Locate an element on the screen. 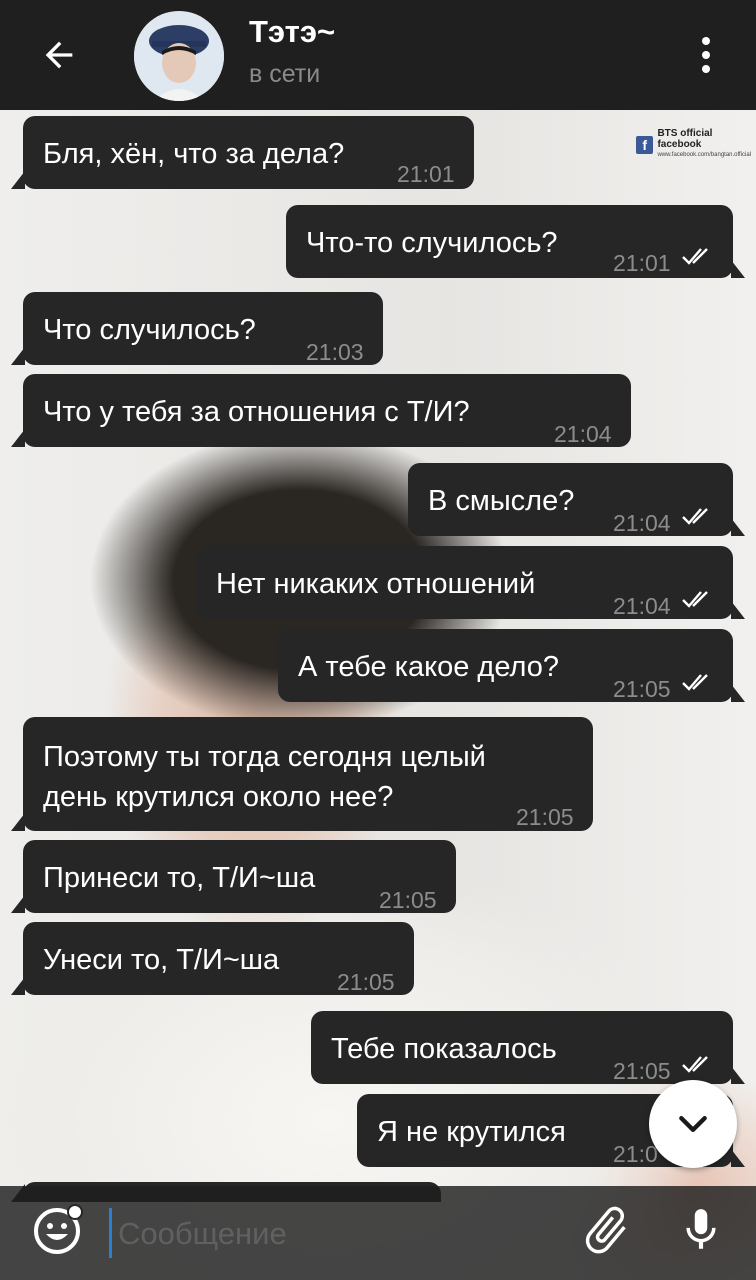  message-text: Что-то случилось? is located at coordinates (432, 243).